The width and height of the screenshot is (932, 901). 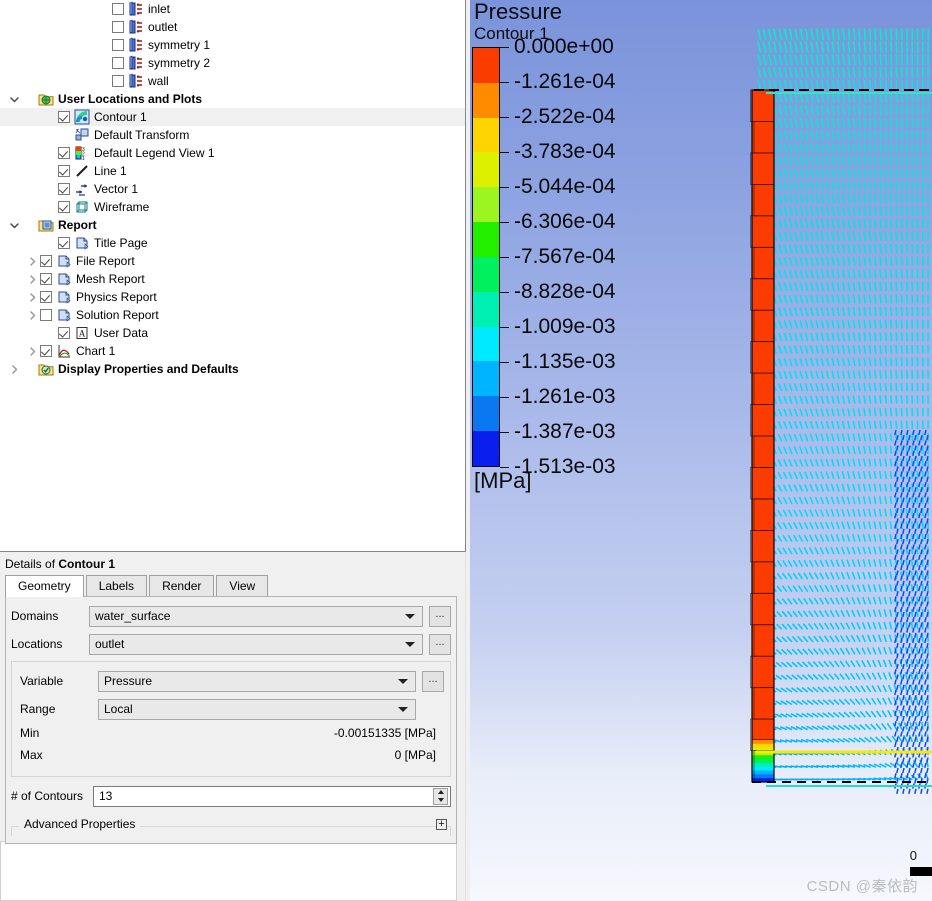 I want to click on contours-spin-buttons, so click(x=440, y=796).